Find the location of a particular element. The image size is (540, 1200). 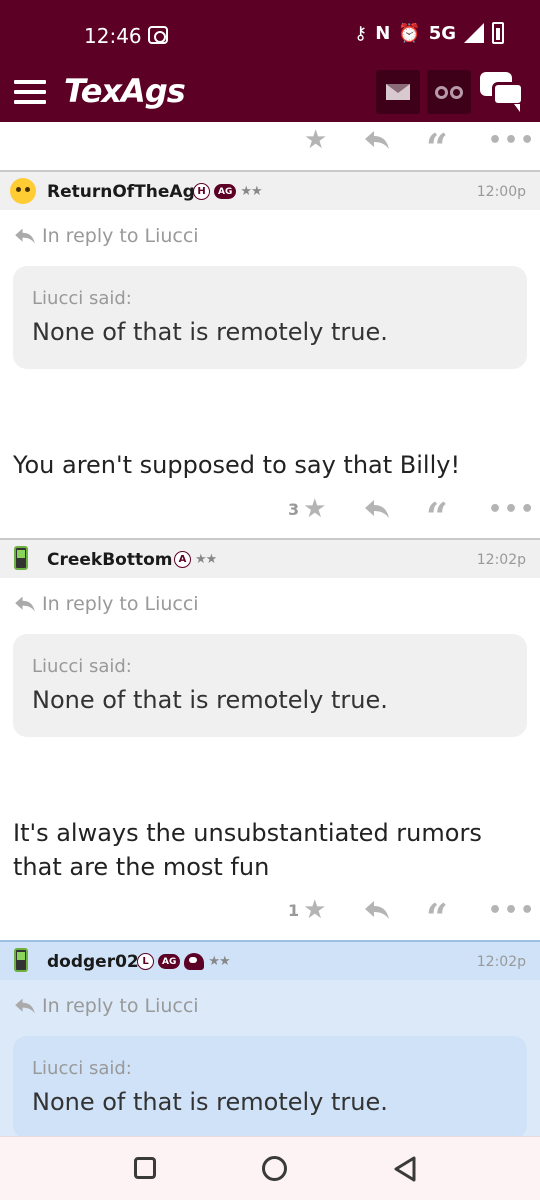

app-header: 12:46 ⚷ N ⏰ 5G TexAgs is located at coordinates (270, 61).